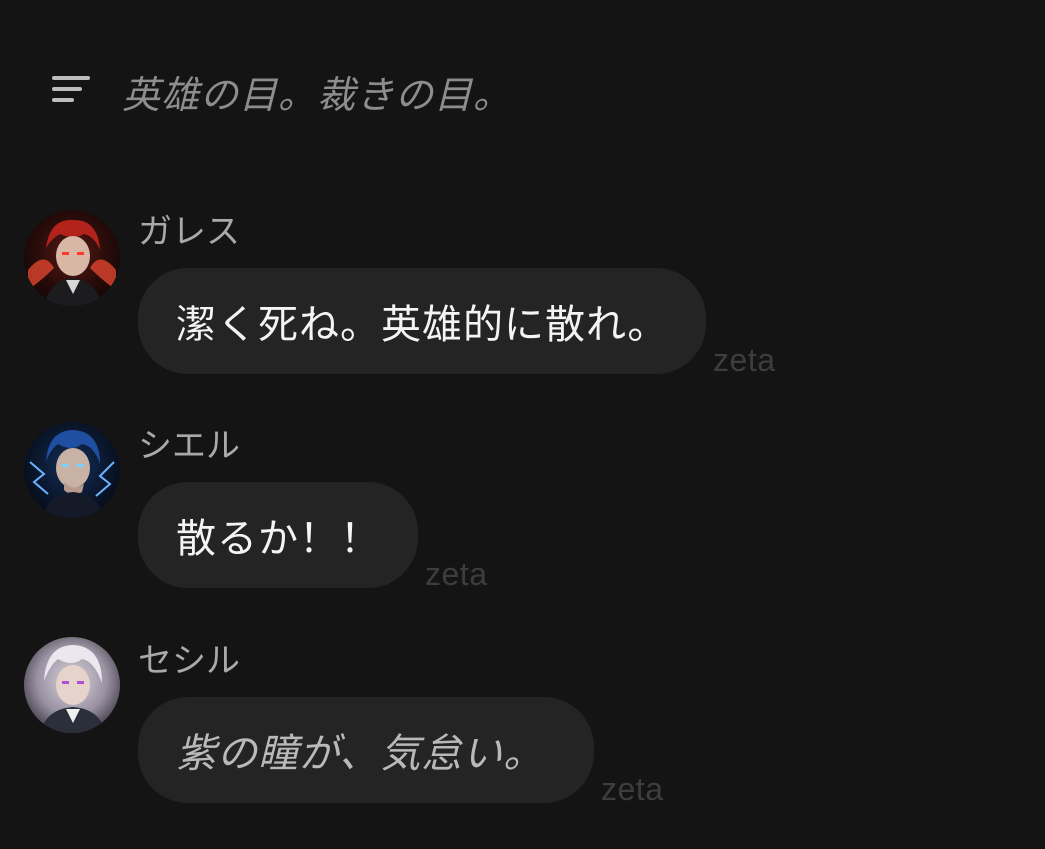  I want to click on message-bubble: 潔く死ね。英雄的に散れ。, so click(422, 321).